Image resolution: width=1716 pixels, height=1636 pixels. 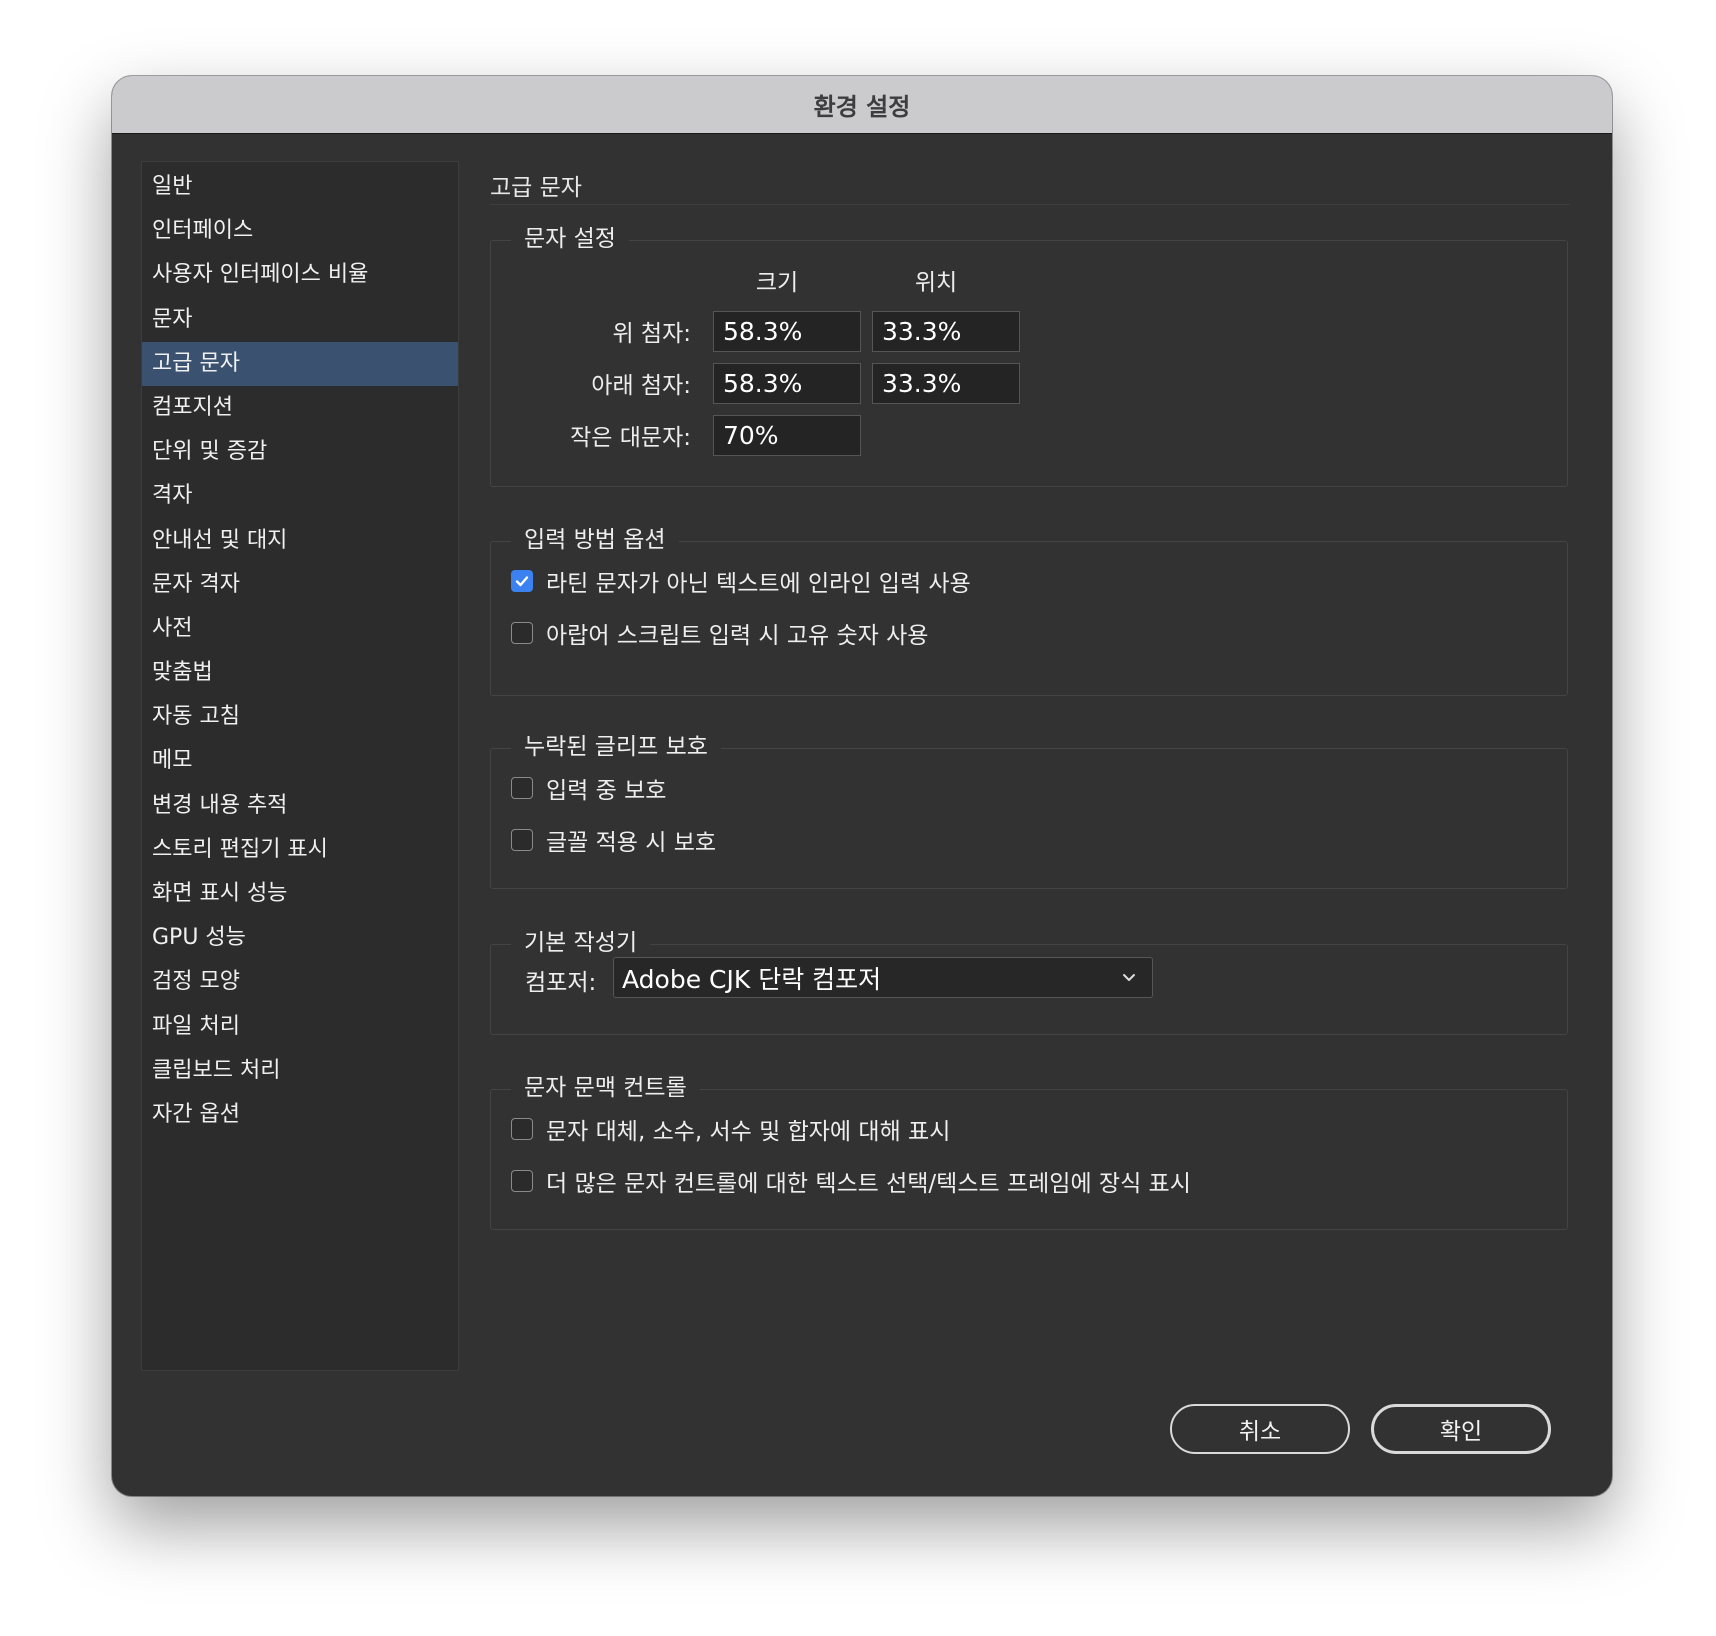 What do you see at coordinates (300, 231) in the screenshot?
I see `sidebar-item-interface: 인터페이스` at bounding box center [300, 231].